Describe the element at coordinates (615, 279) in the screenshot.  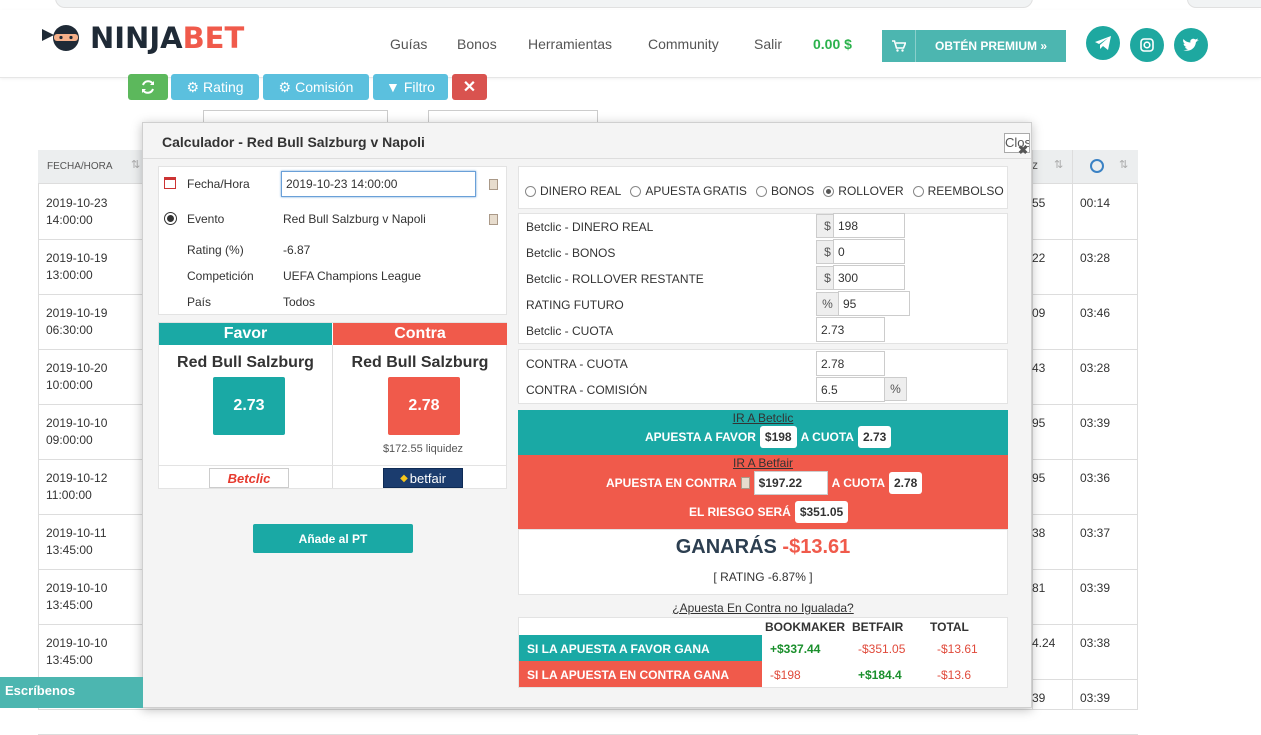
I see `field-label: Betclic - ROLLOVER RESTANTE` at that location.